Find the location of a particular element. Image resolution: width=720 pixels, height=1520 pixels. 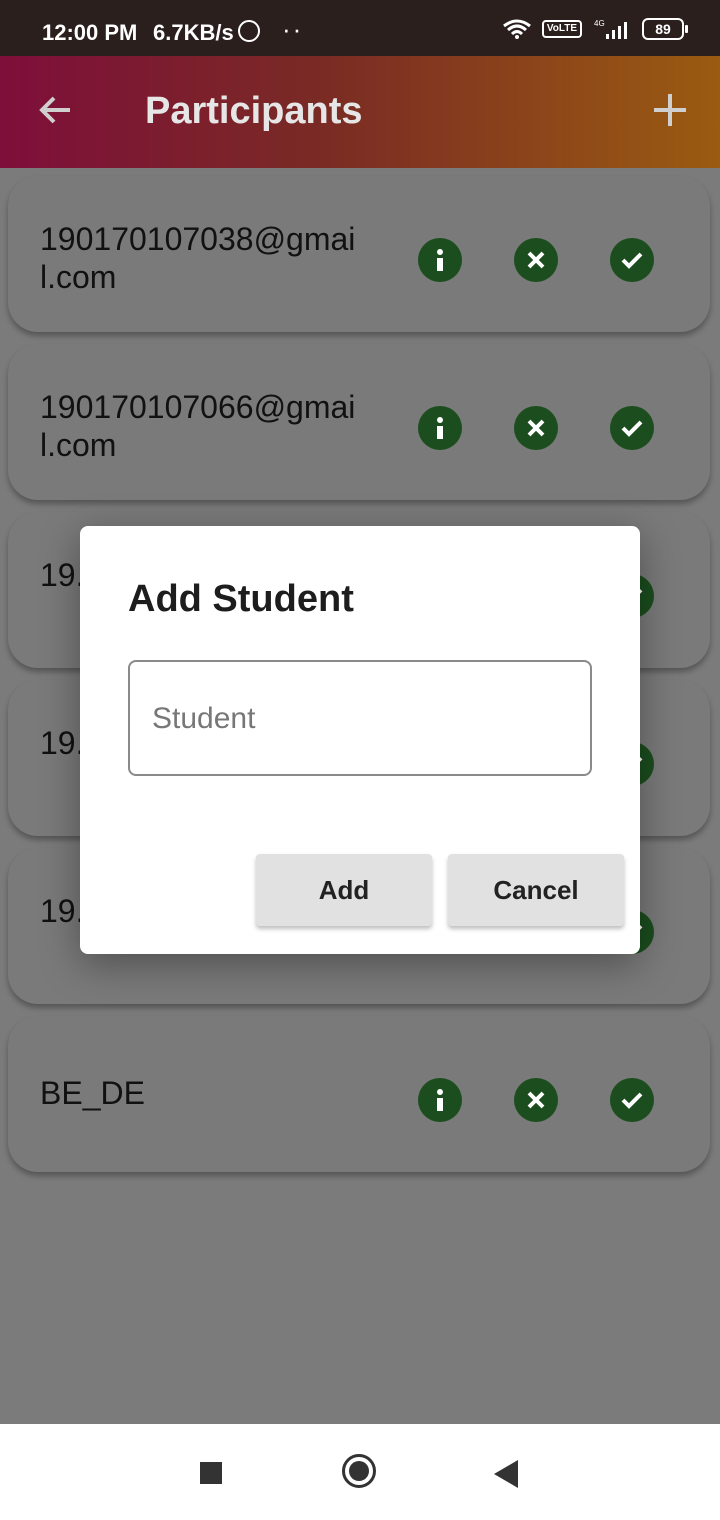

status-icons: VoLTE 4G 89 is located at coordinates (595, 29).